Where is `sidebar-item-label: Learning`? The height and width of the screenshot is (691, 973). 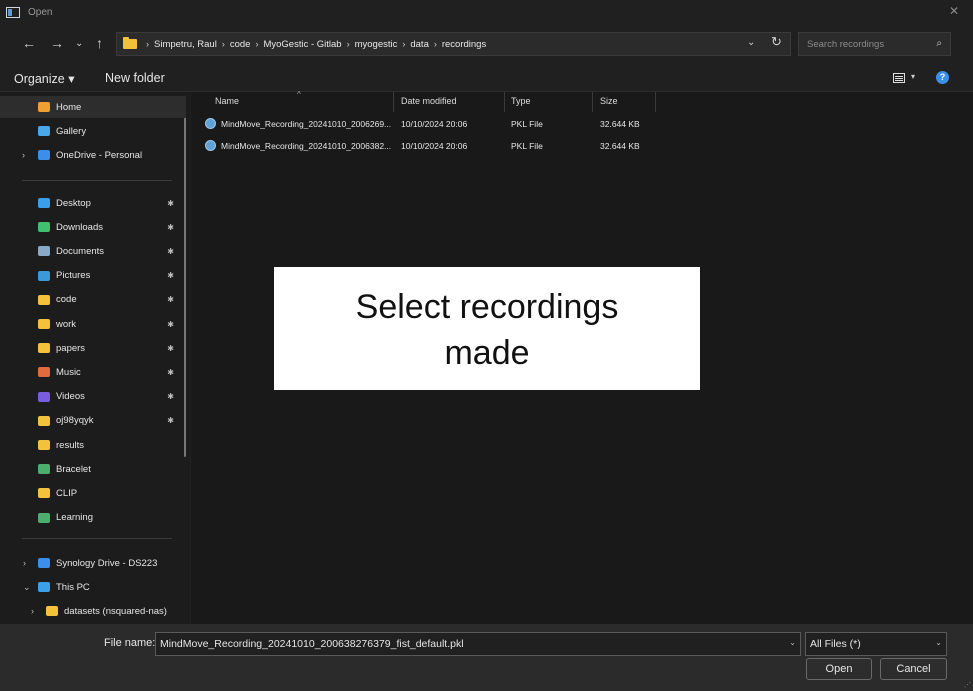 sidebar-item-label: Learning is located at coordinates (74, 518).